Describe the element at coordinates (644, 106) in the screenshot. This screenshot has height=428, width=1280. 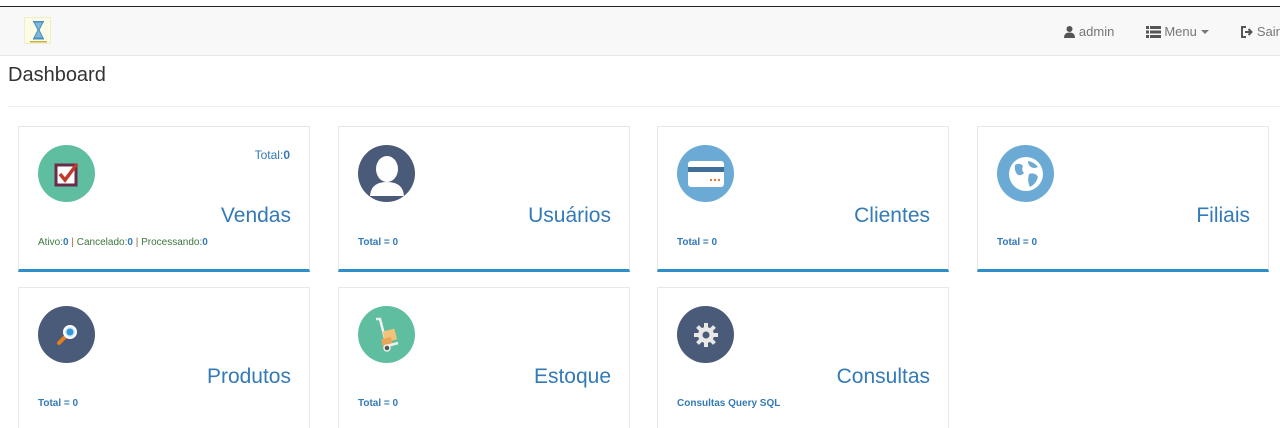
I see `title-divider` at that location.